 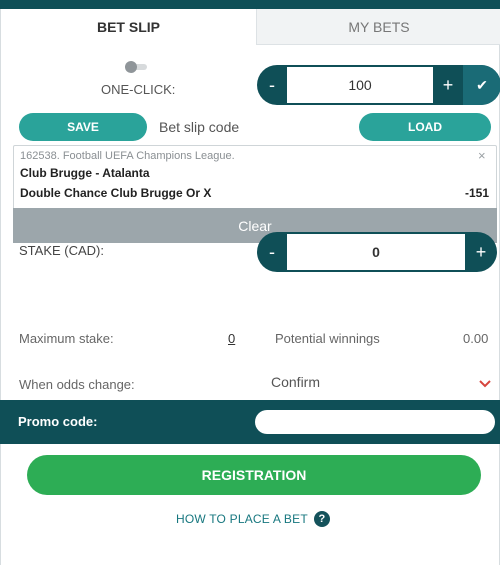 What do you see at coordinates (378, 27) in the screenshot?
I see `tab-my-bets: MY BETS` at bounding box center [378, 27].